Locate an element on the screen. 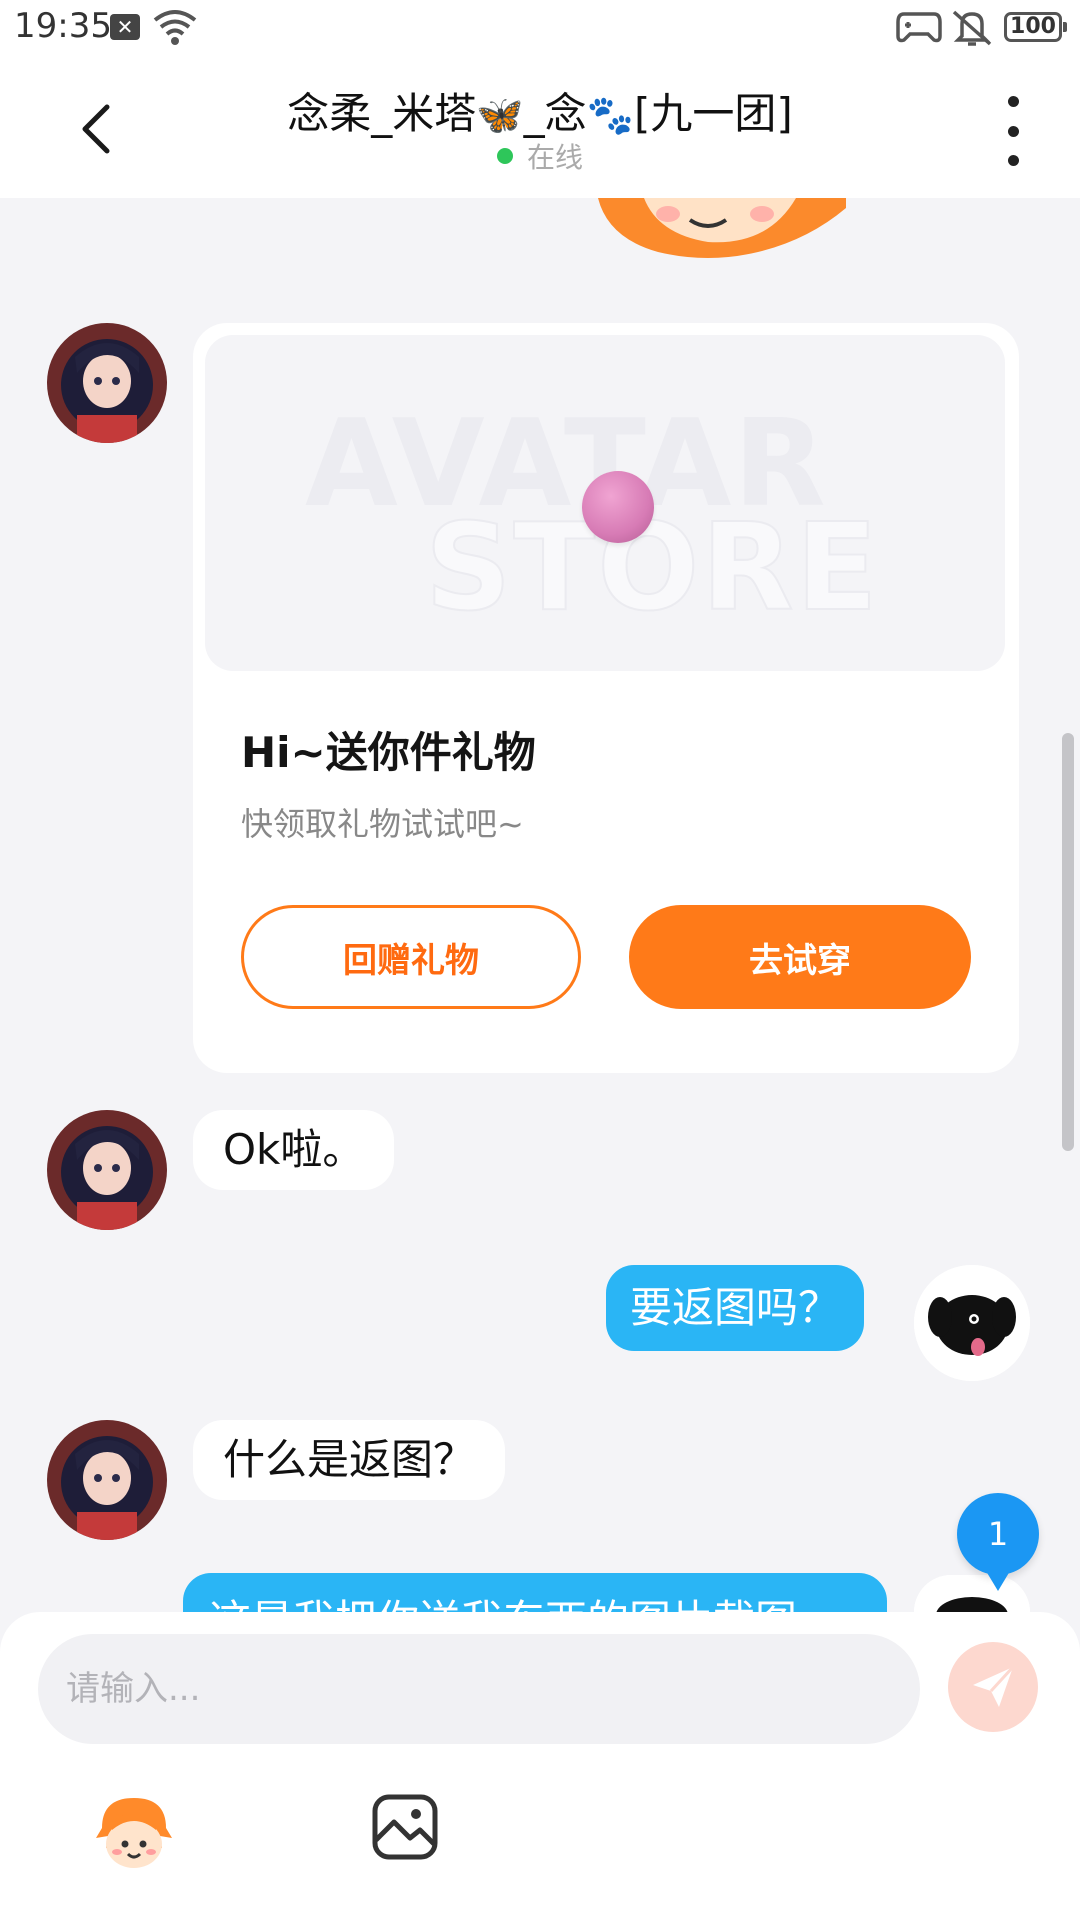 Image resolution: width=1080 pixels, height=1920 pixels. butterfly-icon: 🦋 is located at coordinates (500, 115).